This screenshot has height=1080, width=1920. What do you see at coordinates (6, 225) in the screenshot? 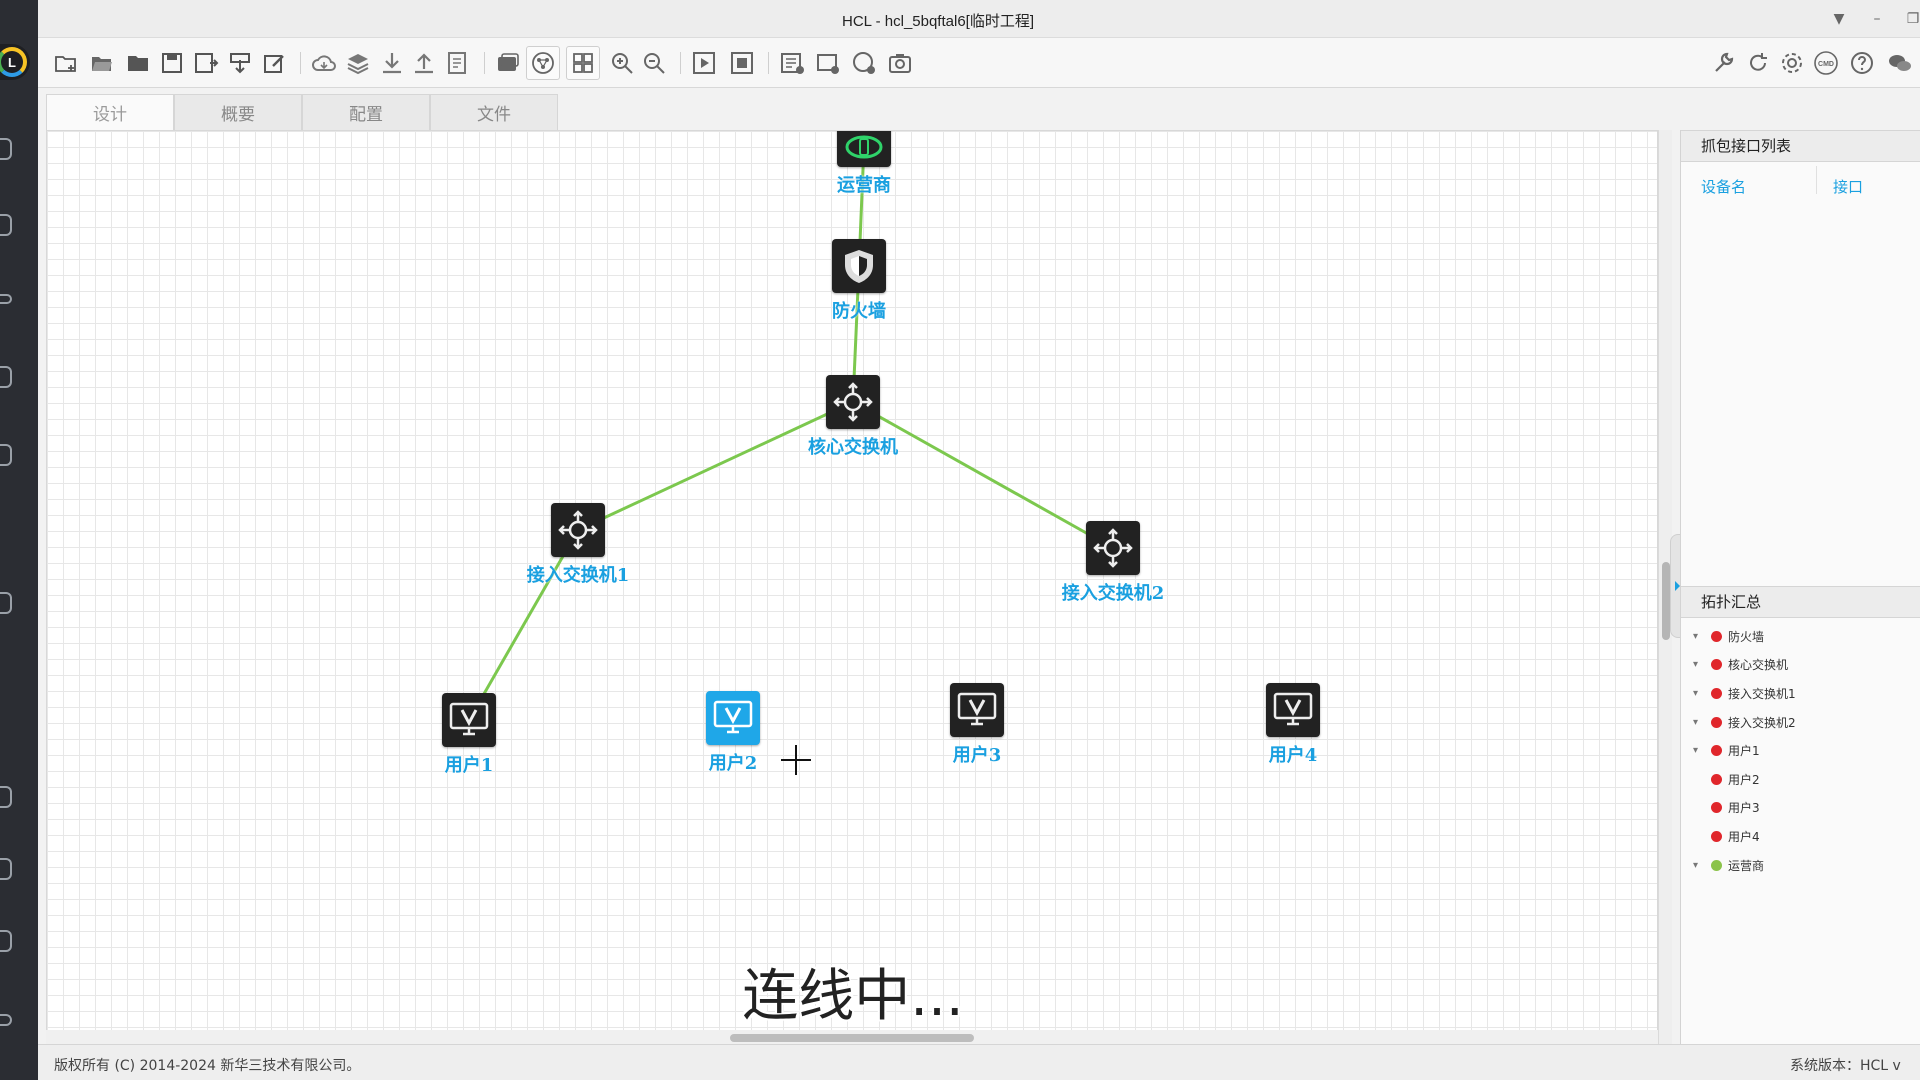
I see `rail-switch-icon` at bounding box center [6, 225].